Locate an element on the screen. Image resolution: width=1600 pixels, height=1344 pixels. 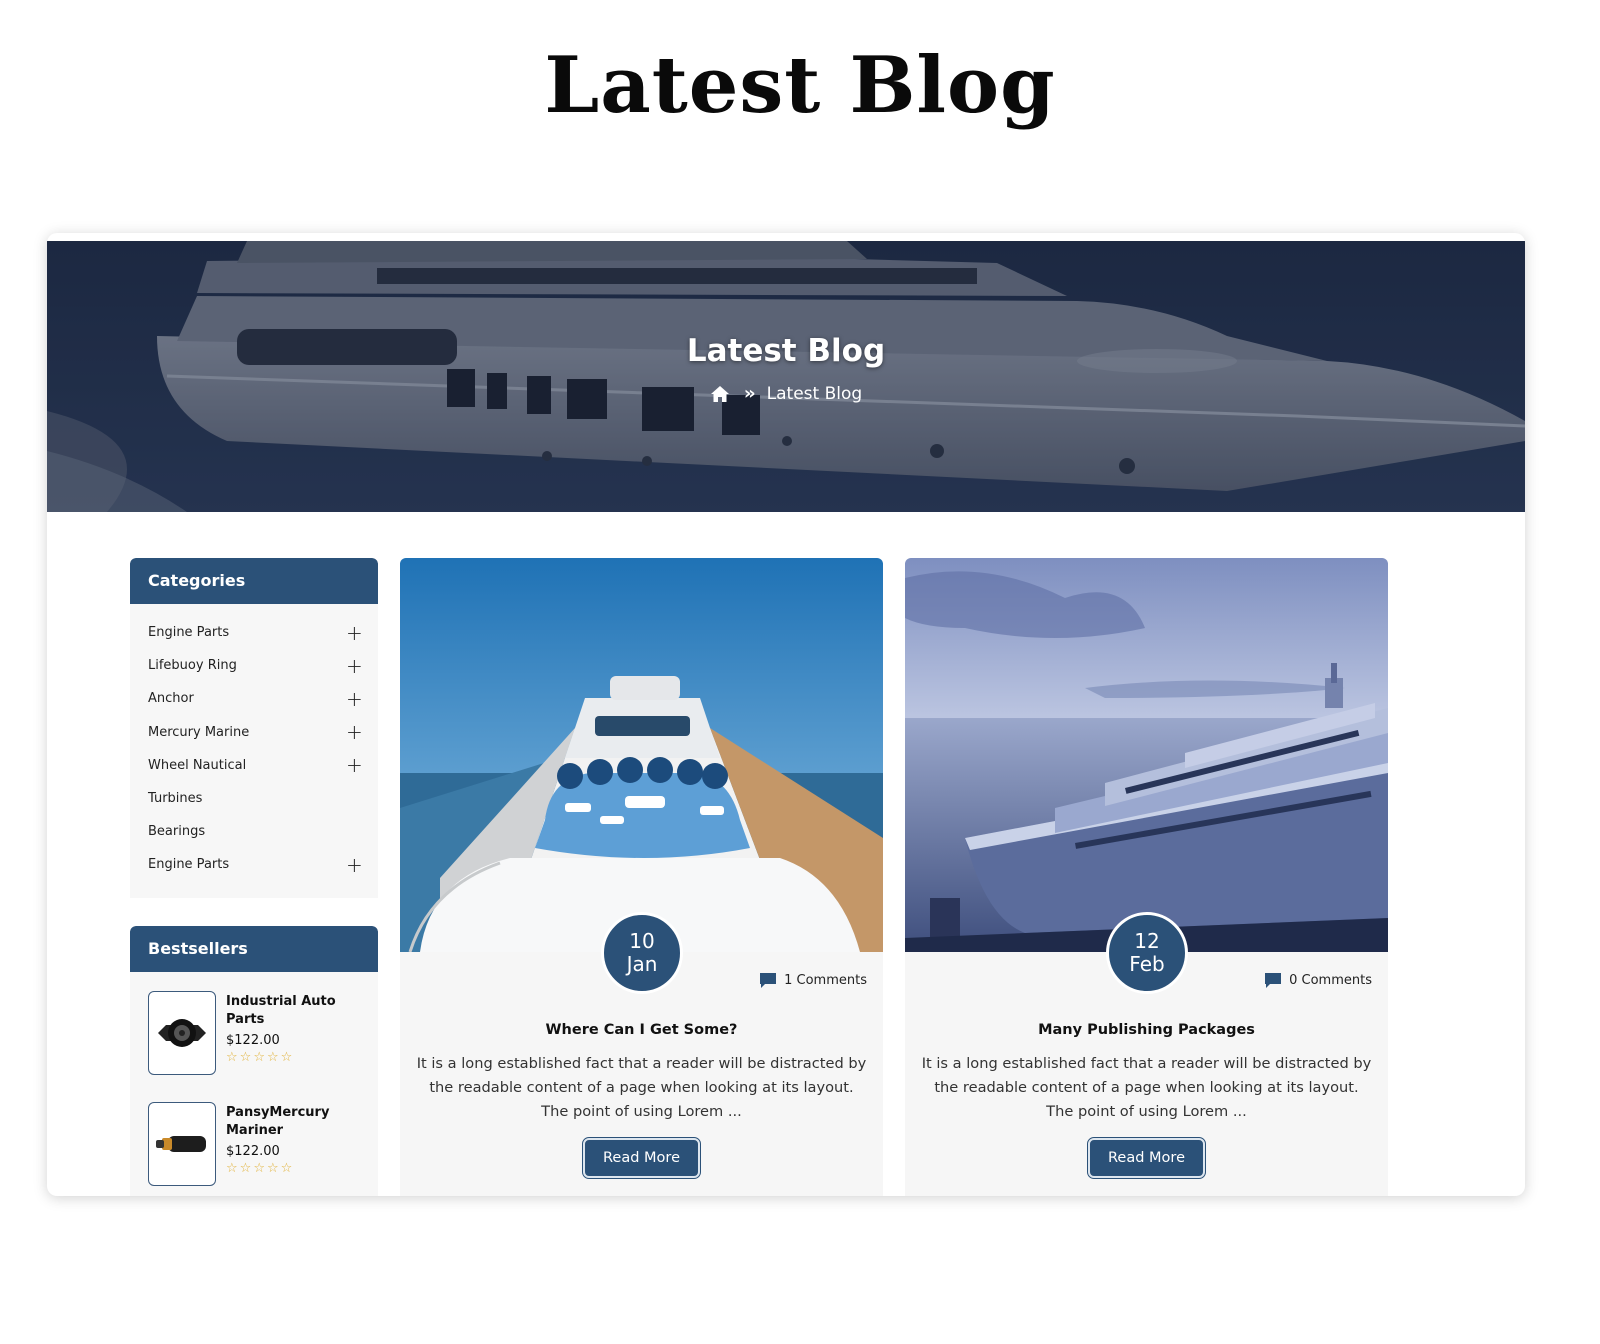
comments-count: 0 Comments is located at coordinates (1330, 980).